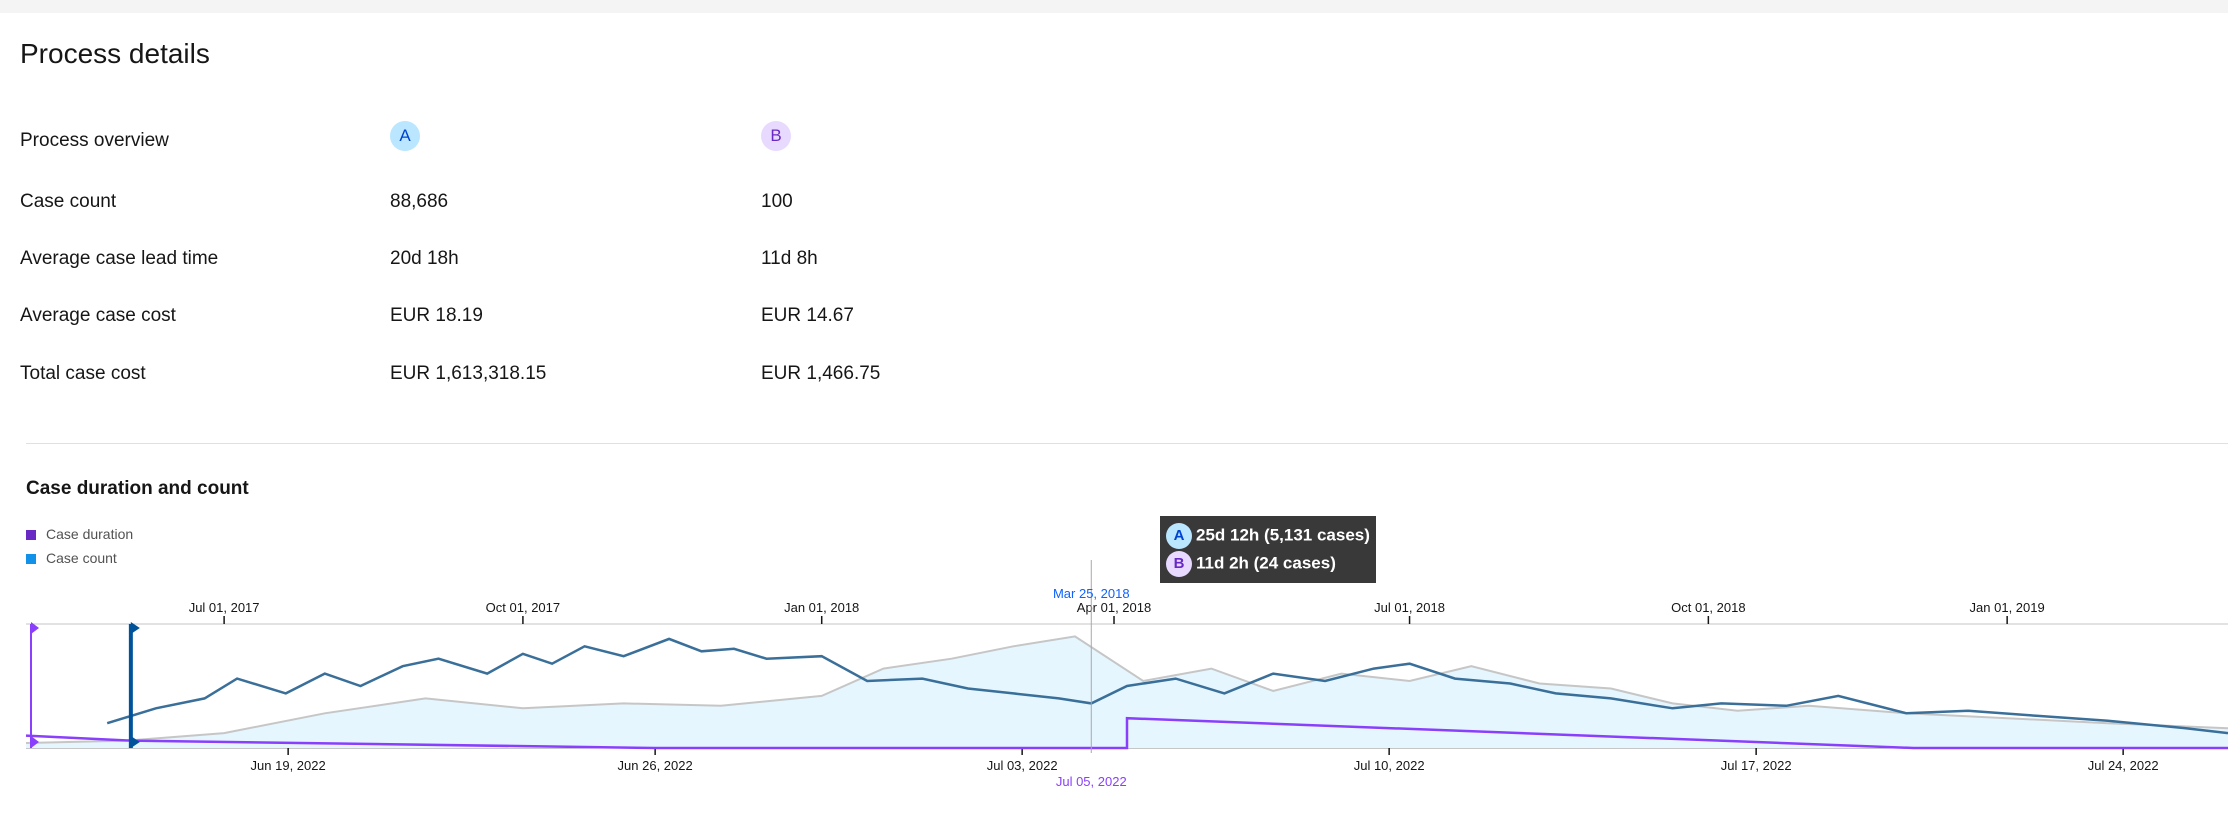 The height and width of the screenshot is (824, 2228). Describe the element at coordinates (1127, 443) in the screenshot. I see `section-divider` at that location.